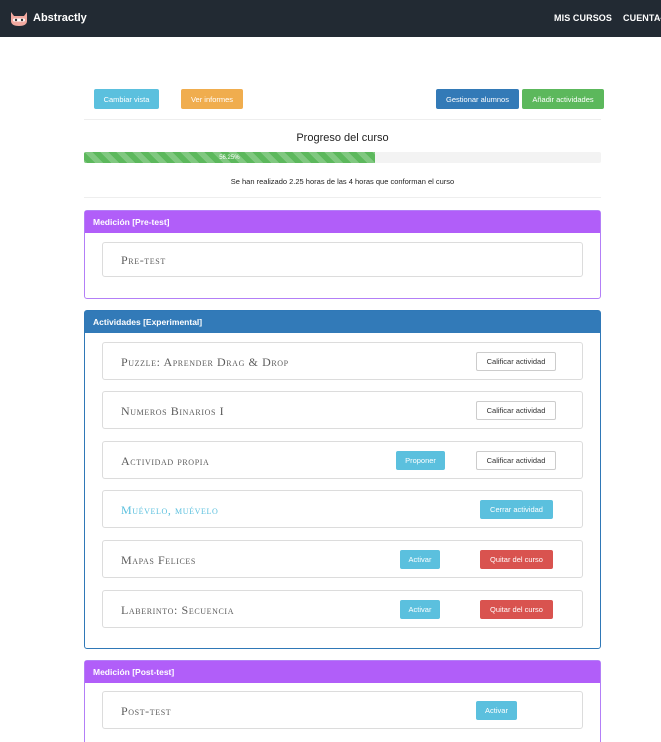 This screenshot has width=661, height=742. What do you see at coordinates (342, 710) in the screenshot?
I see `activity-item-posttest: Post-test Activar` at bounding box center [342, 710].